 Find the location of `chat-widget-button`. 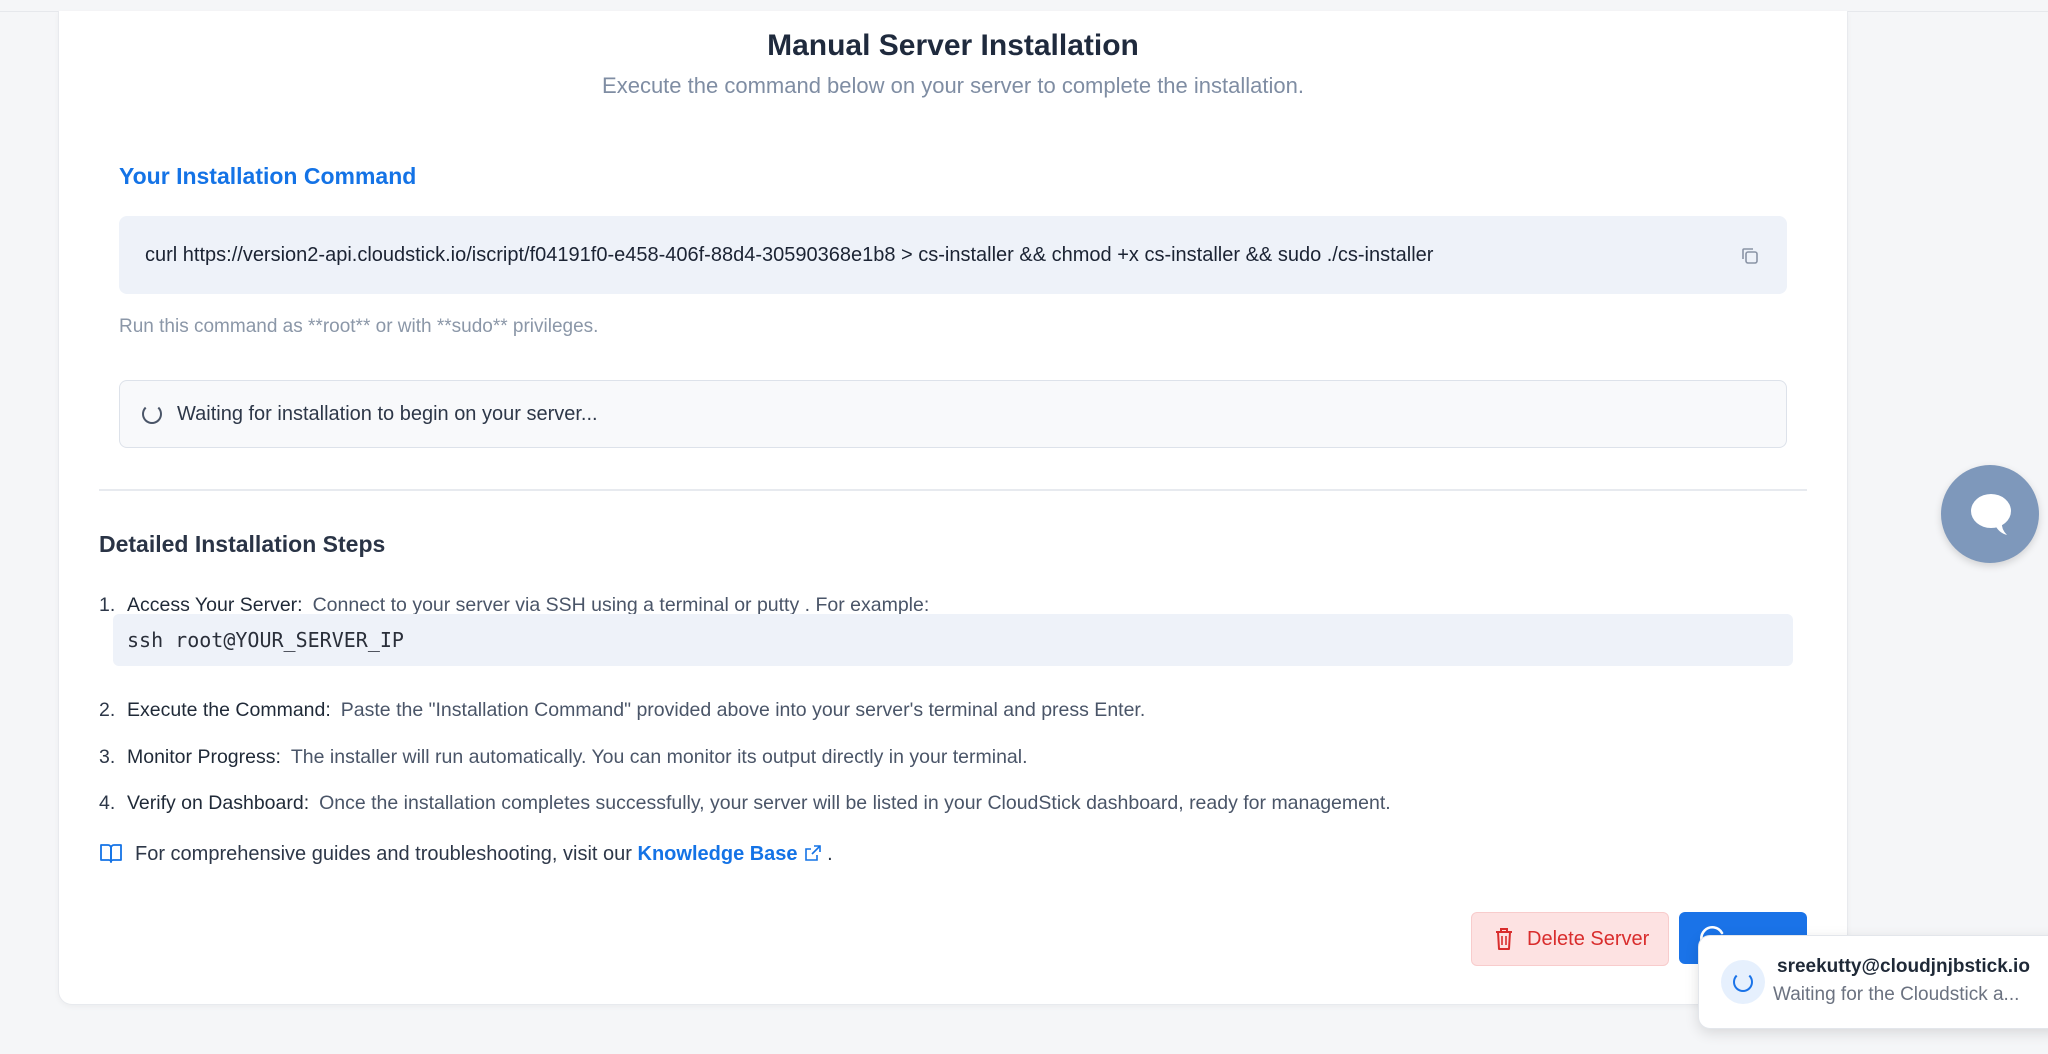

chat-widget-button is located at coordinates (1990, 514).